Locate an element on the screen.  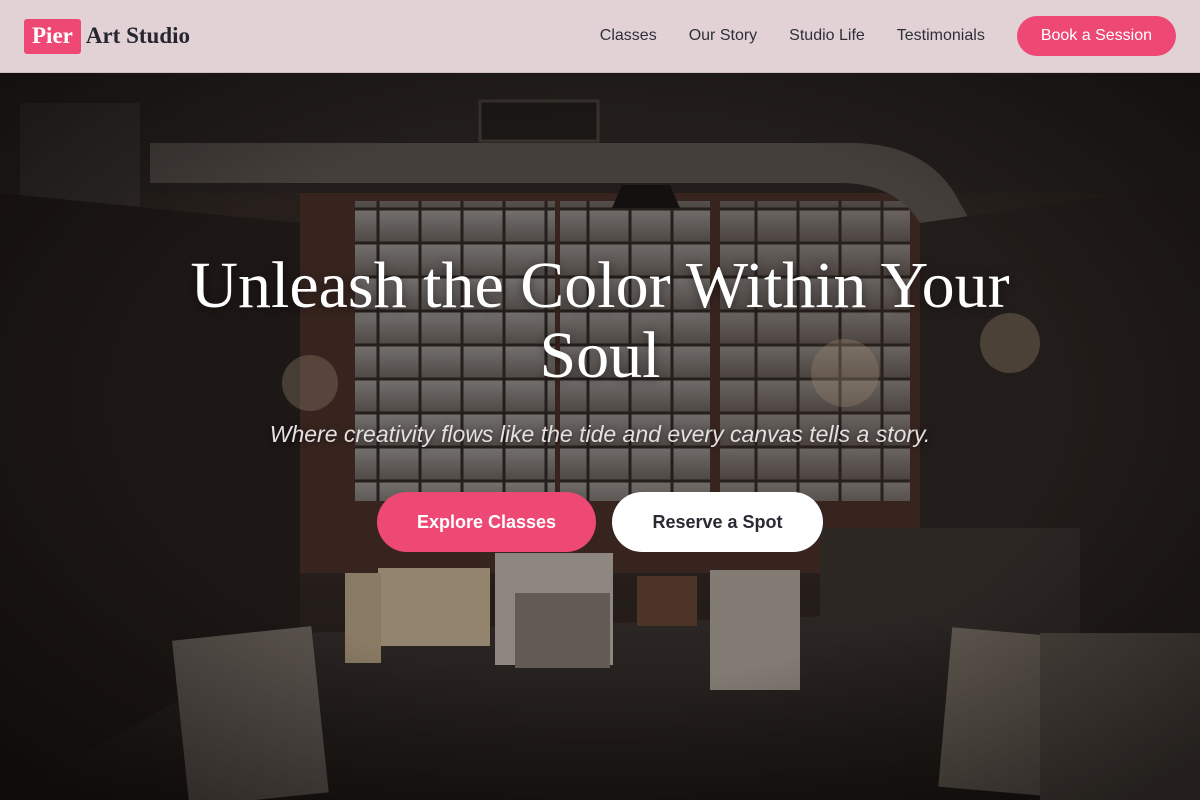
explore-classes-button: Explore Classes is located at coordinates (486, 522).